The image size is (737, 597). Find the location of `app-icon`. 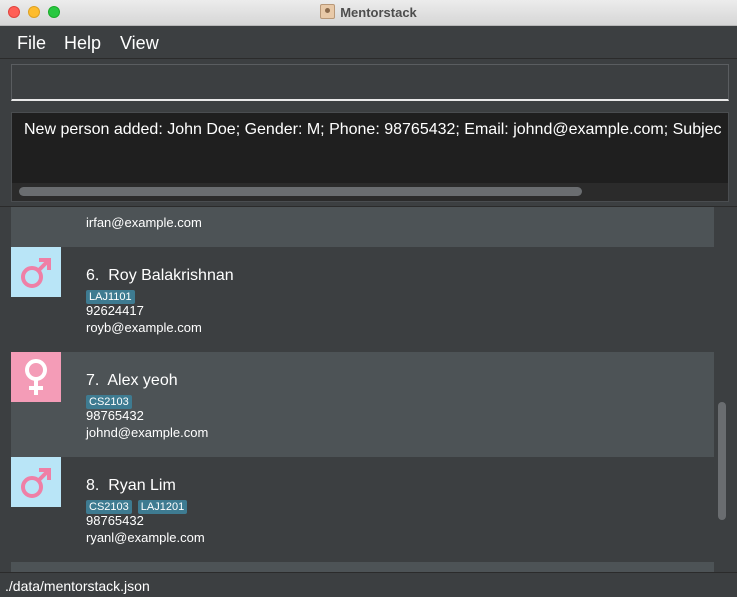

app-icon is located at coordinates (328, 11).